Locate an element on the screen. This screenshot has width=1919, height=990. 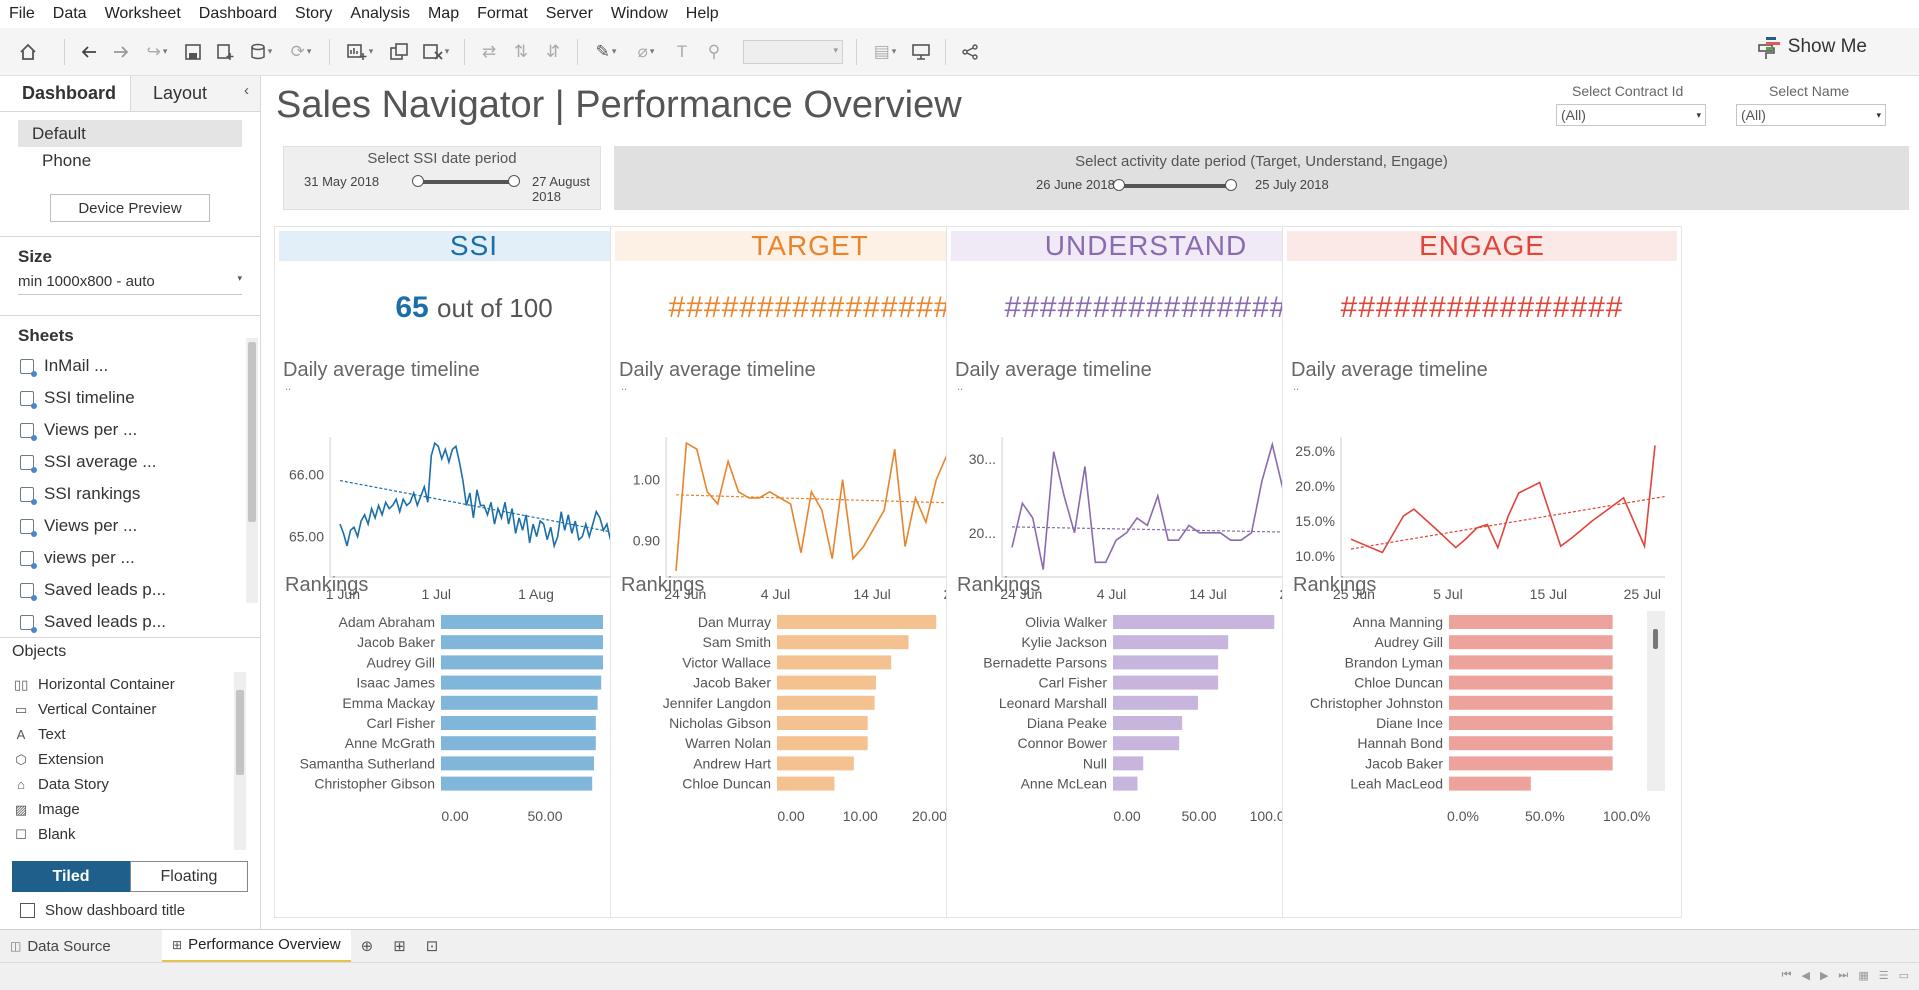
tab-layout: Layout is located at coordinates (194, 93).